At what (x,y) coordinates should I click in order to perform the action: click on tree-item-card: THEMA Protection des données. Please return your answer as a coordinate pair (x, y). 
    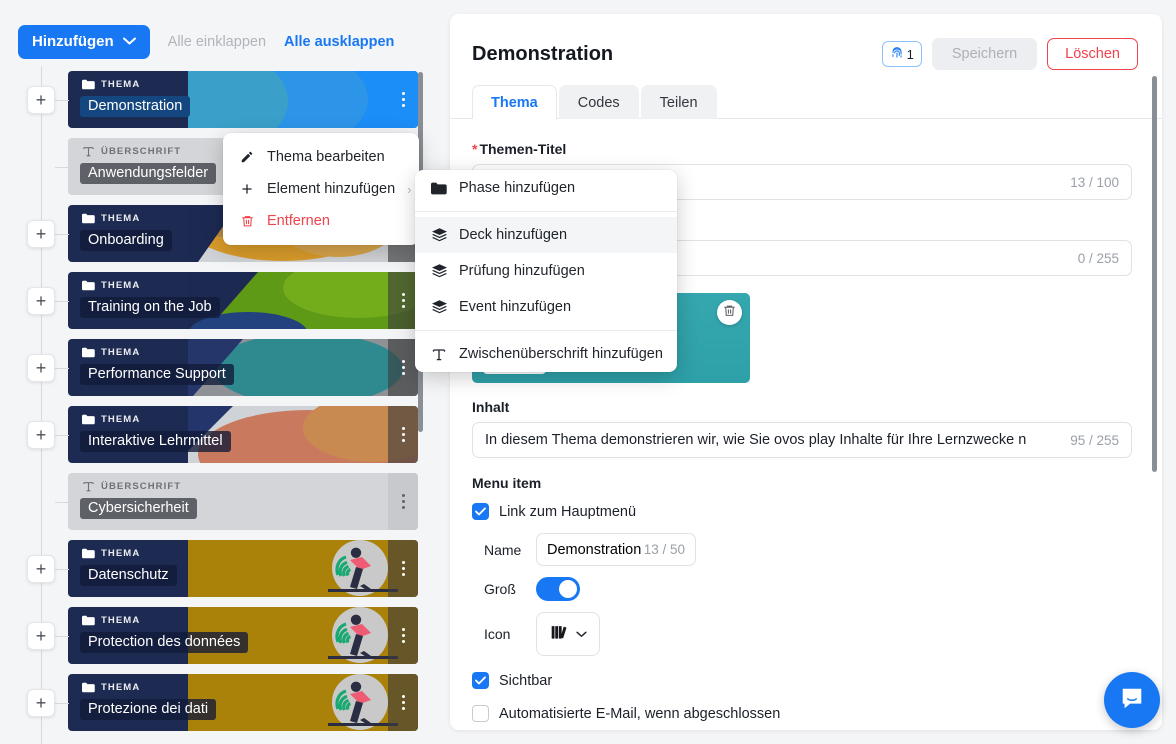
    Looking at the image, I should click on (243, 635).